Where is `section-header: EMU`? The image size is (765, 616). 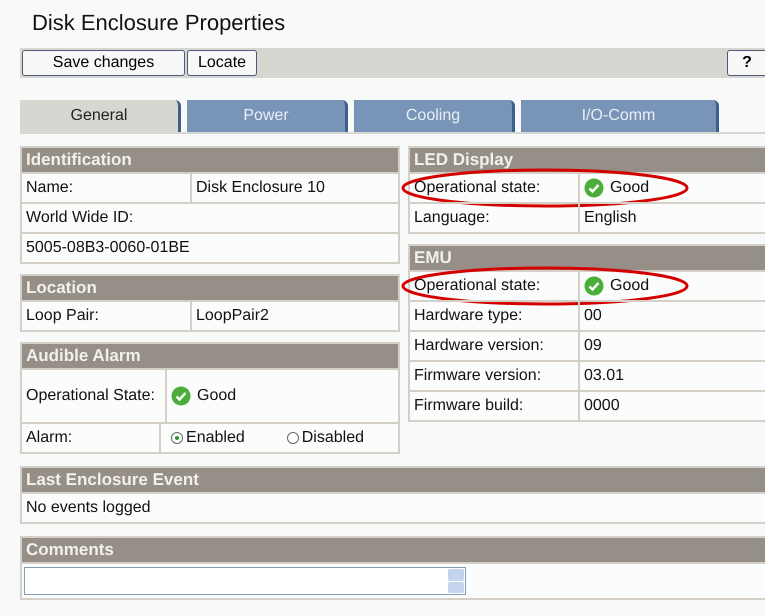
section-header: EMU is located at coordinates (587, 258).